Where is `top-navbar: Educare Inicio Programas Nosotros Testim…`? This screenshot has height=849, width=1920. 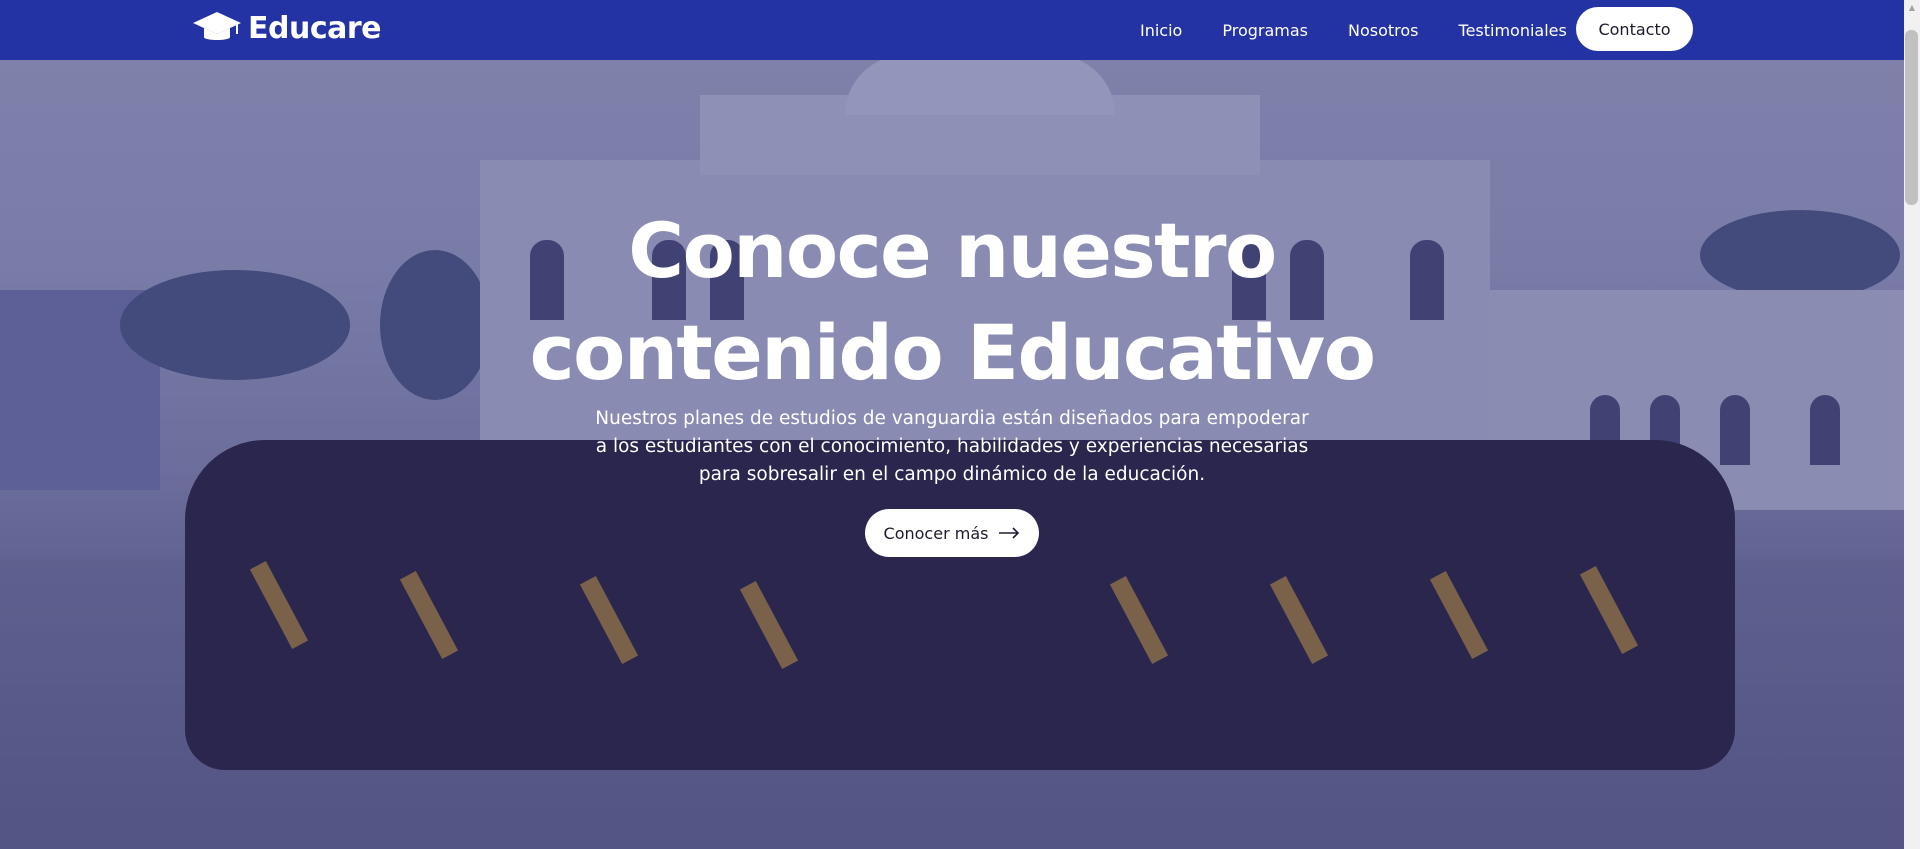
top-navbar: Educare Inicio Programas Nosotros Testim… is located at coordinates (952, 30).